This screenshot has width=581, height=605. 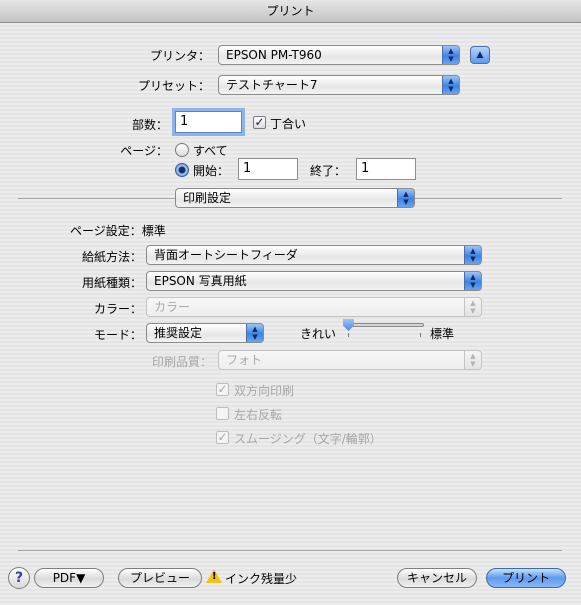 I want to click on color-value: カラー, so click(x=172, y=307).